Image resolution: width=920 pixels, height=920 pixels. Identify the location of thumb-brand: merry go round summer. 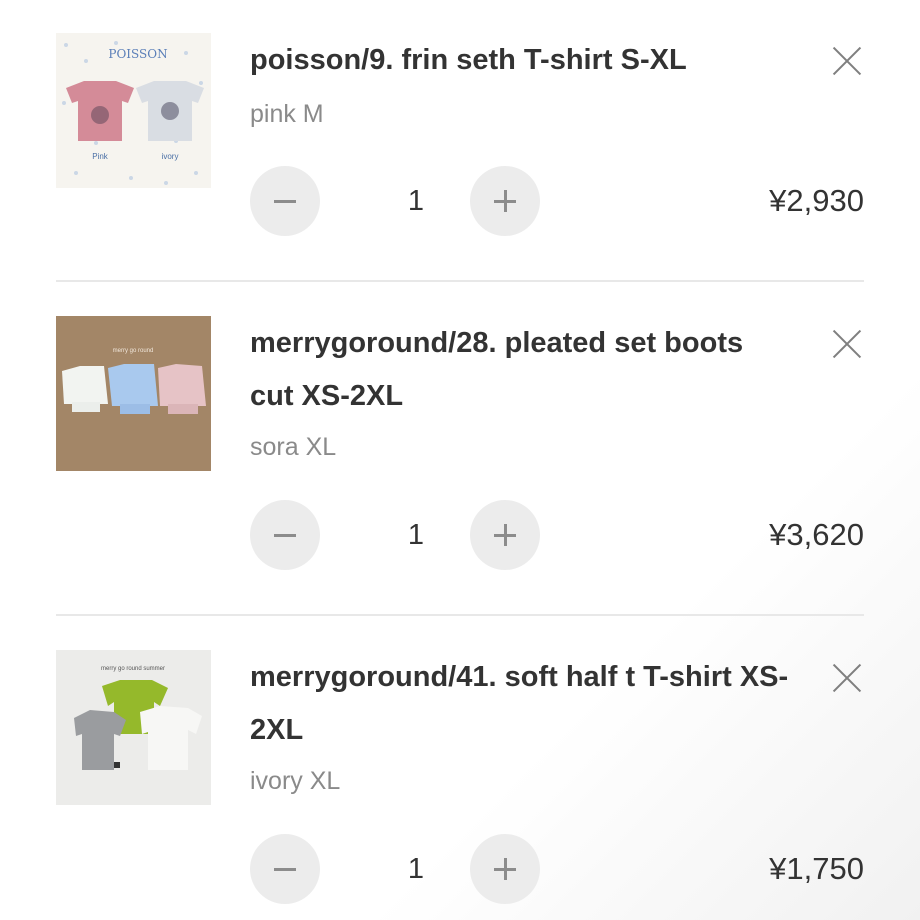
(133, 669).